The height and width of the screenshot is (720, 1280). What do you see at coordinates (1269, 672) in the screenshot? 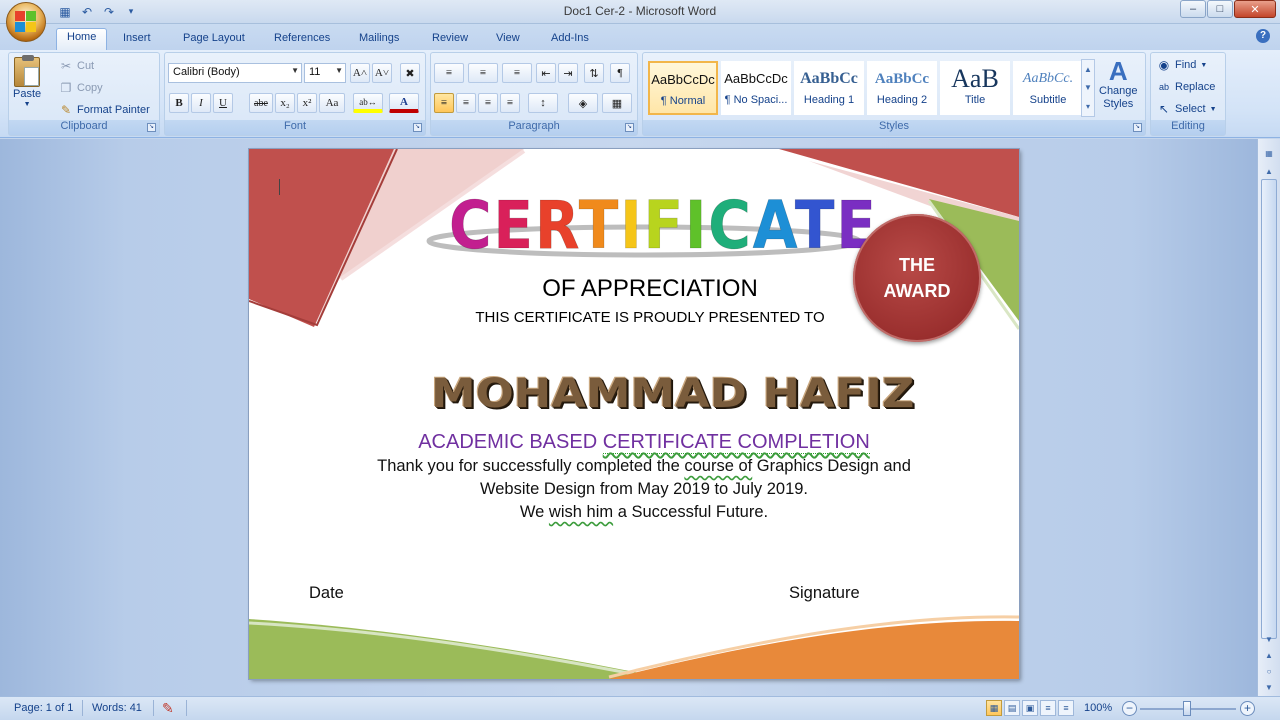
I see `select-browse-object-icon: ○` at bounding box center [1269, 672].